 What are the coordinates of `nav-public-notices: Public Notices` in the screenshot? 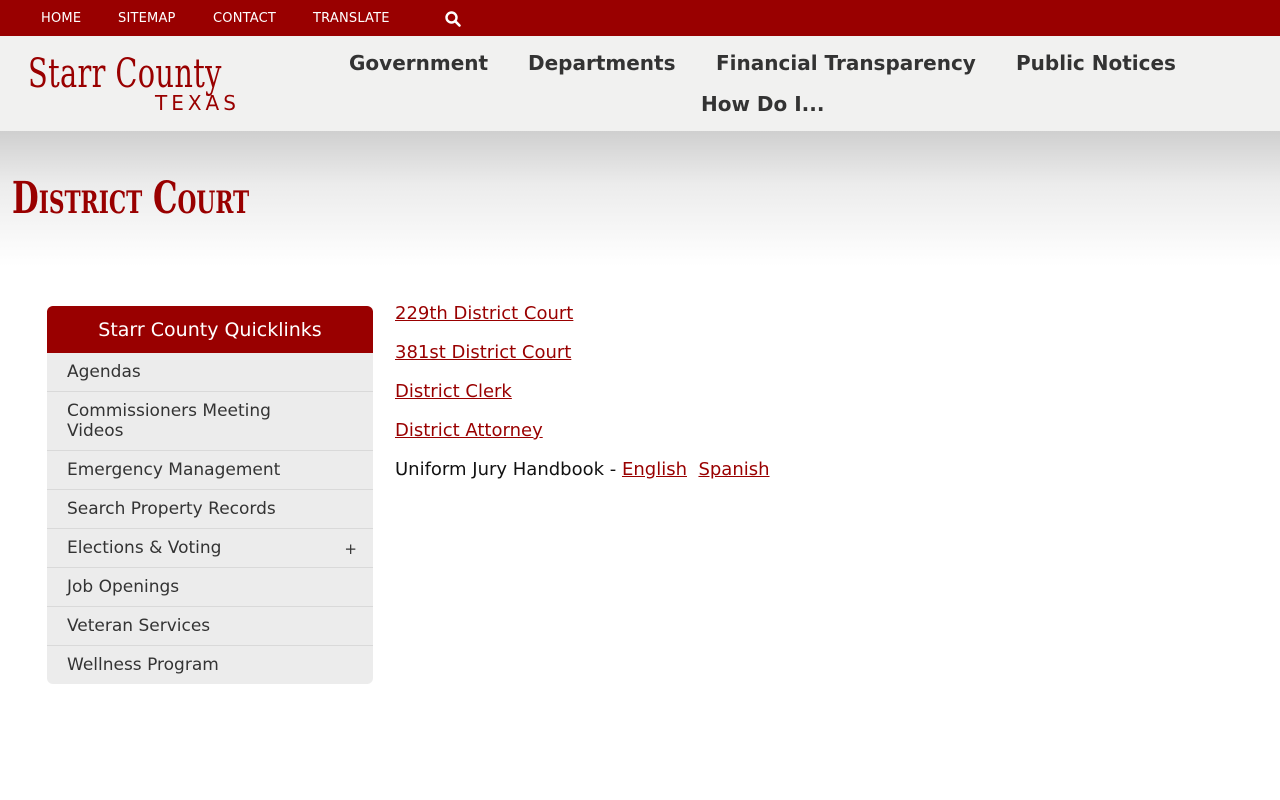 It's located at (1096, 63).